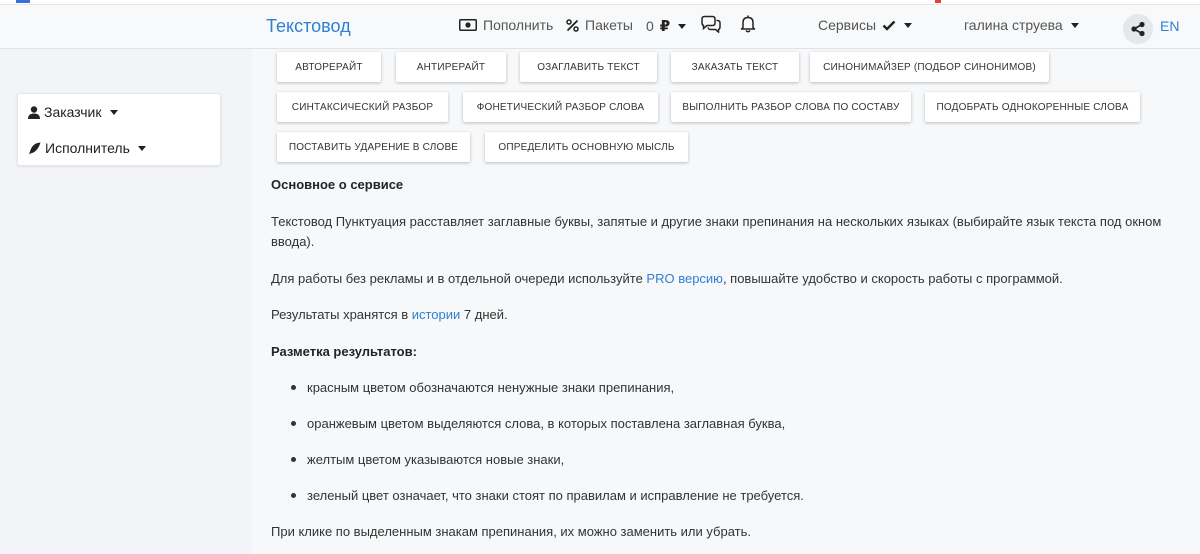  I want to click on morpheme-analysis-button: Выполнить разбор слова по составу, so click(791, 107).